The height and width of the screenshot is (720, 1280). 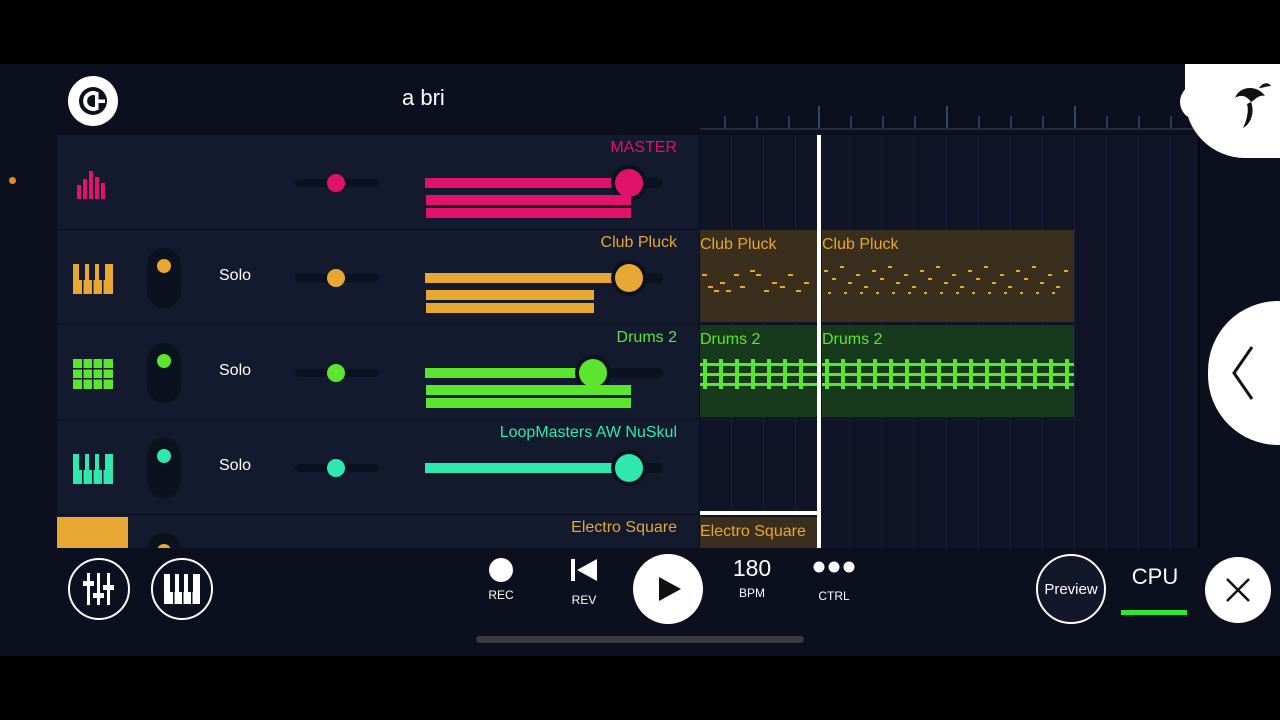 What do you see at coordinates (834, 596) in the screenshot?
I see `controls-label: CTRL` at bounding box center [834, 596].